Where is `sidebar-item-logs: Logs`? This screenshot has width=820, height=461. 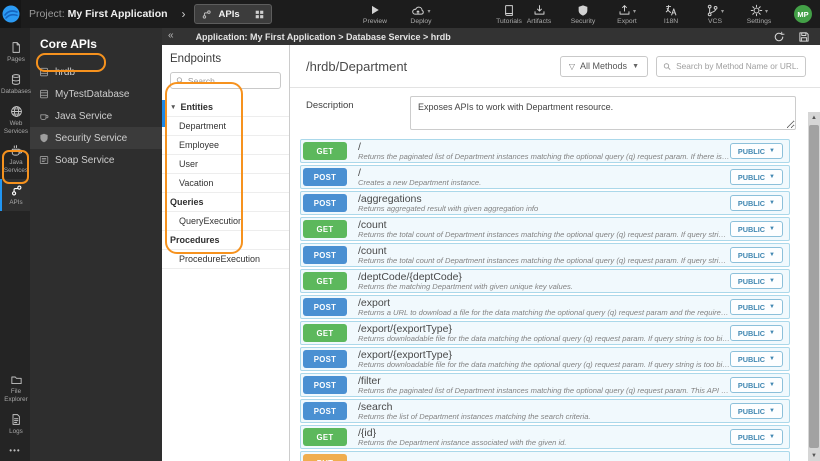 sidebar-item-logs: Logs is located at coordinates (15, 424).